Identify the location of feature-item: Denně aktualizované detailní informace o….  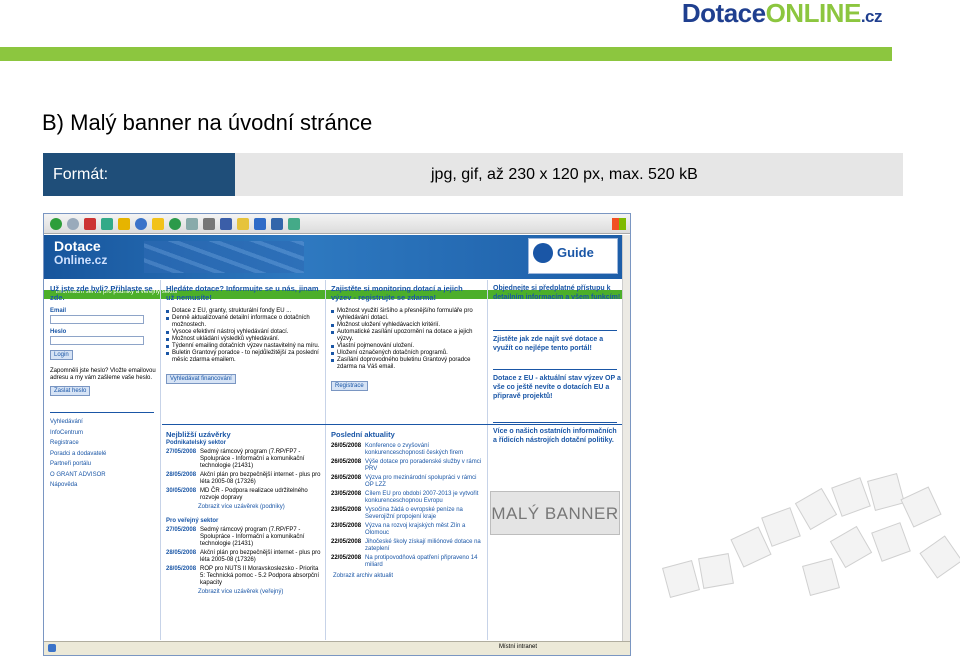
(243, 322).